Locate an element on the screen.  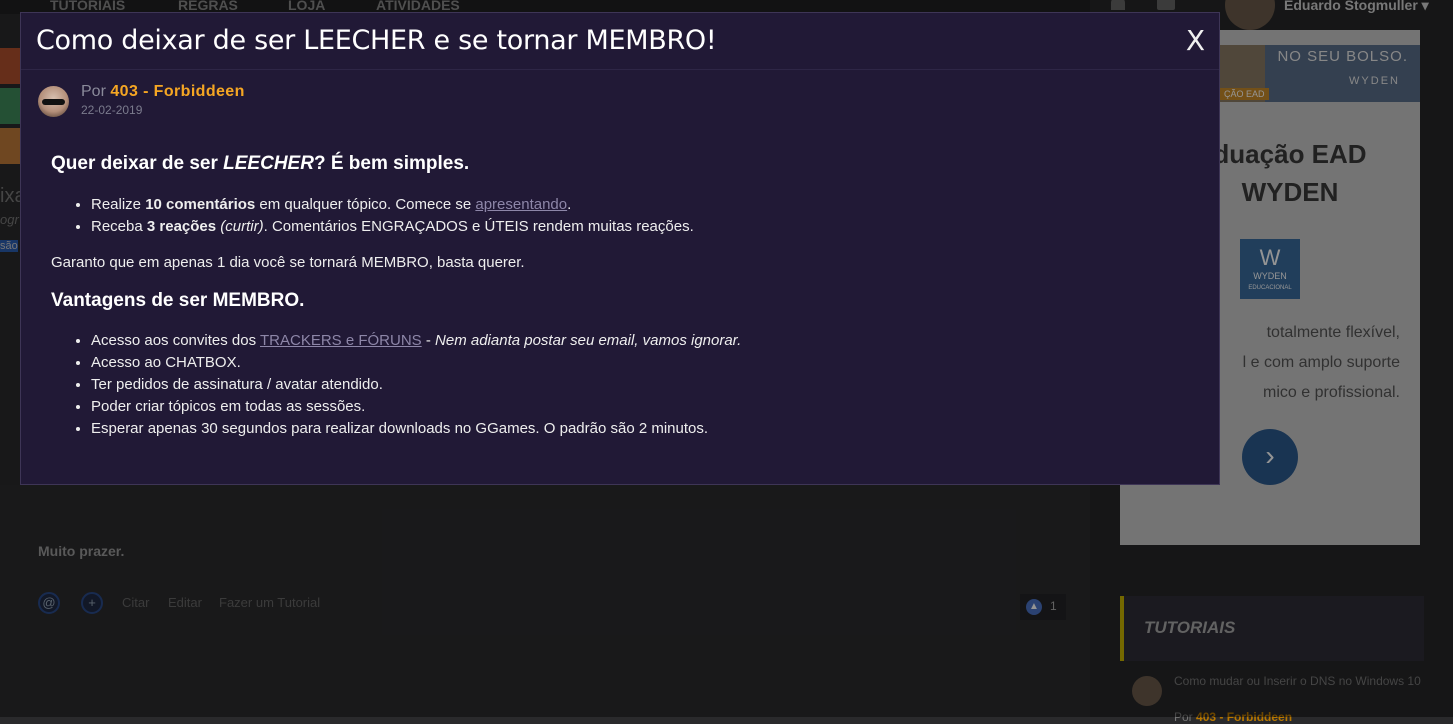
list-item: Poder criar tópicos em todas as sessões. is located at coordinates (416, 407).